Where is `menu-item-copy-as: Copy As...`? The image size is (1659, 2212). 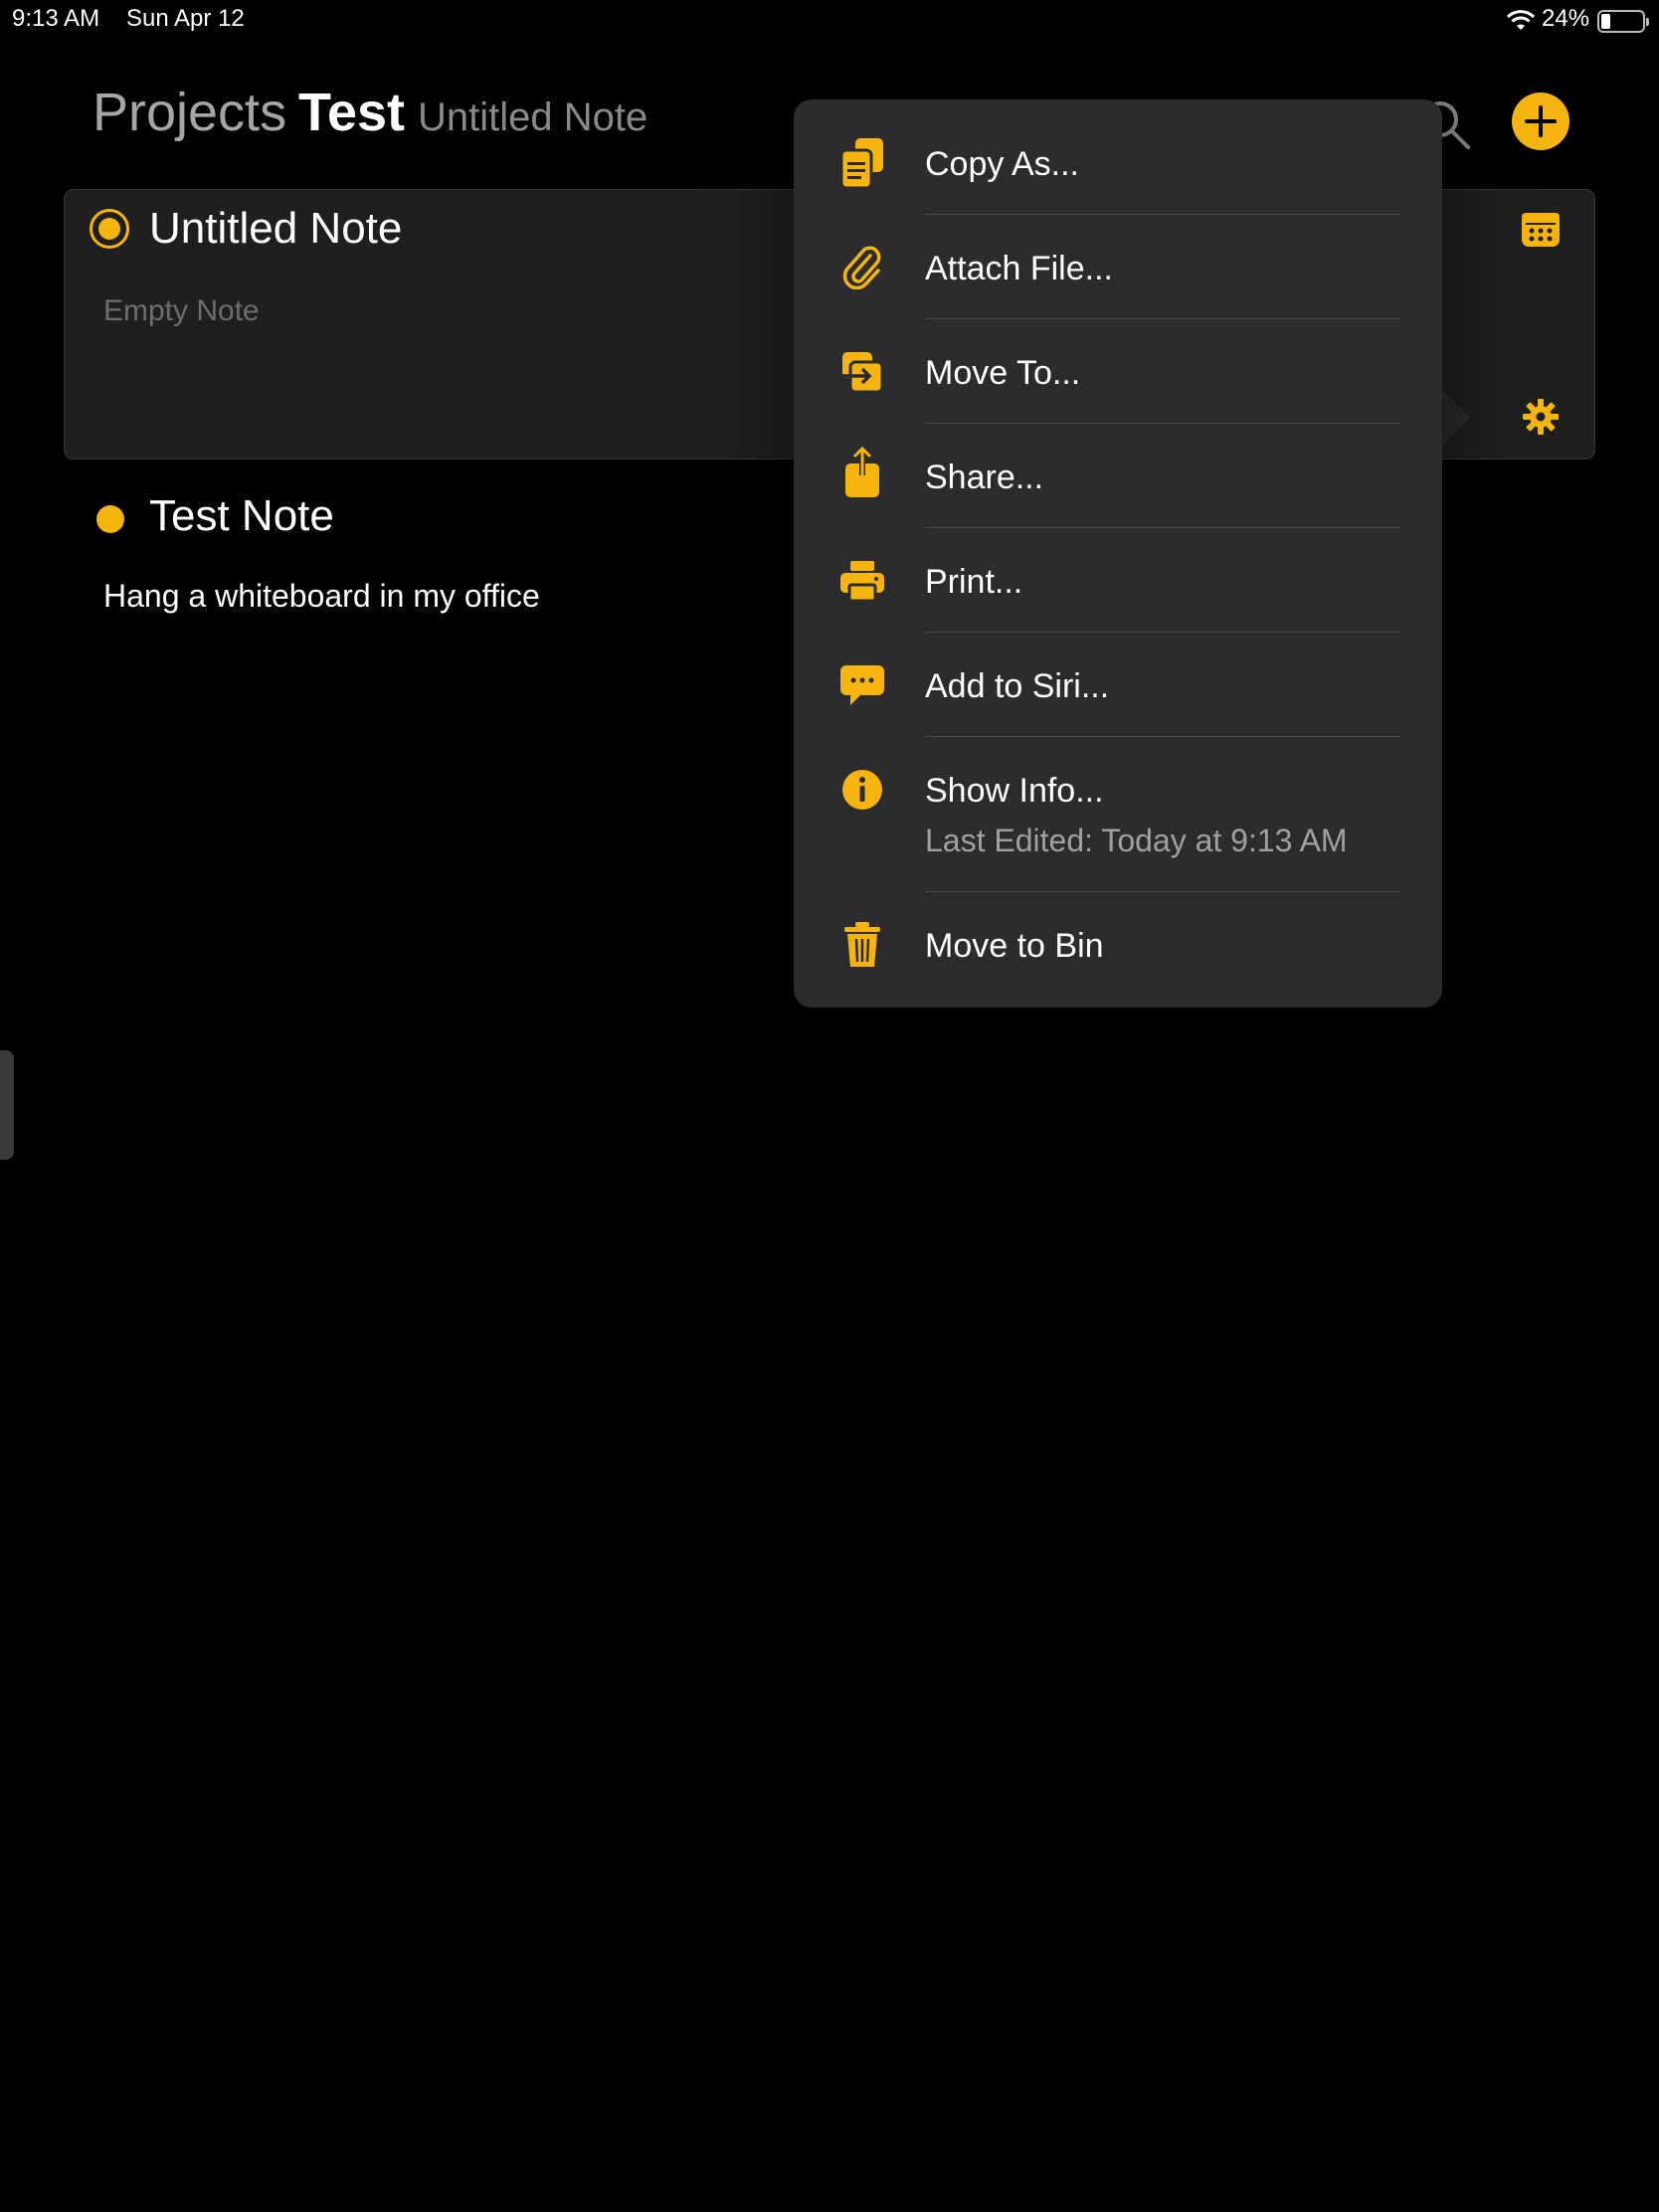
menu-item-copy-as: Copy As... is located at coordinates (1118, 169).